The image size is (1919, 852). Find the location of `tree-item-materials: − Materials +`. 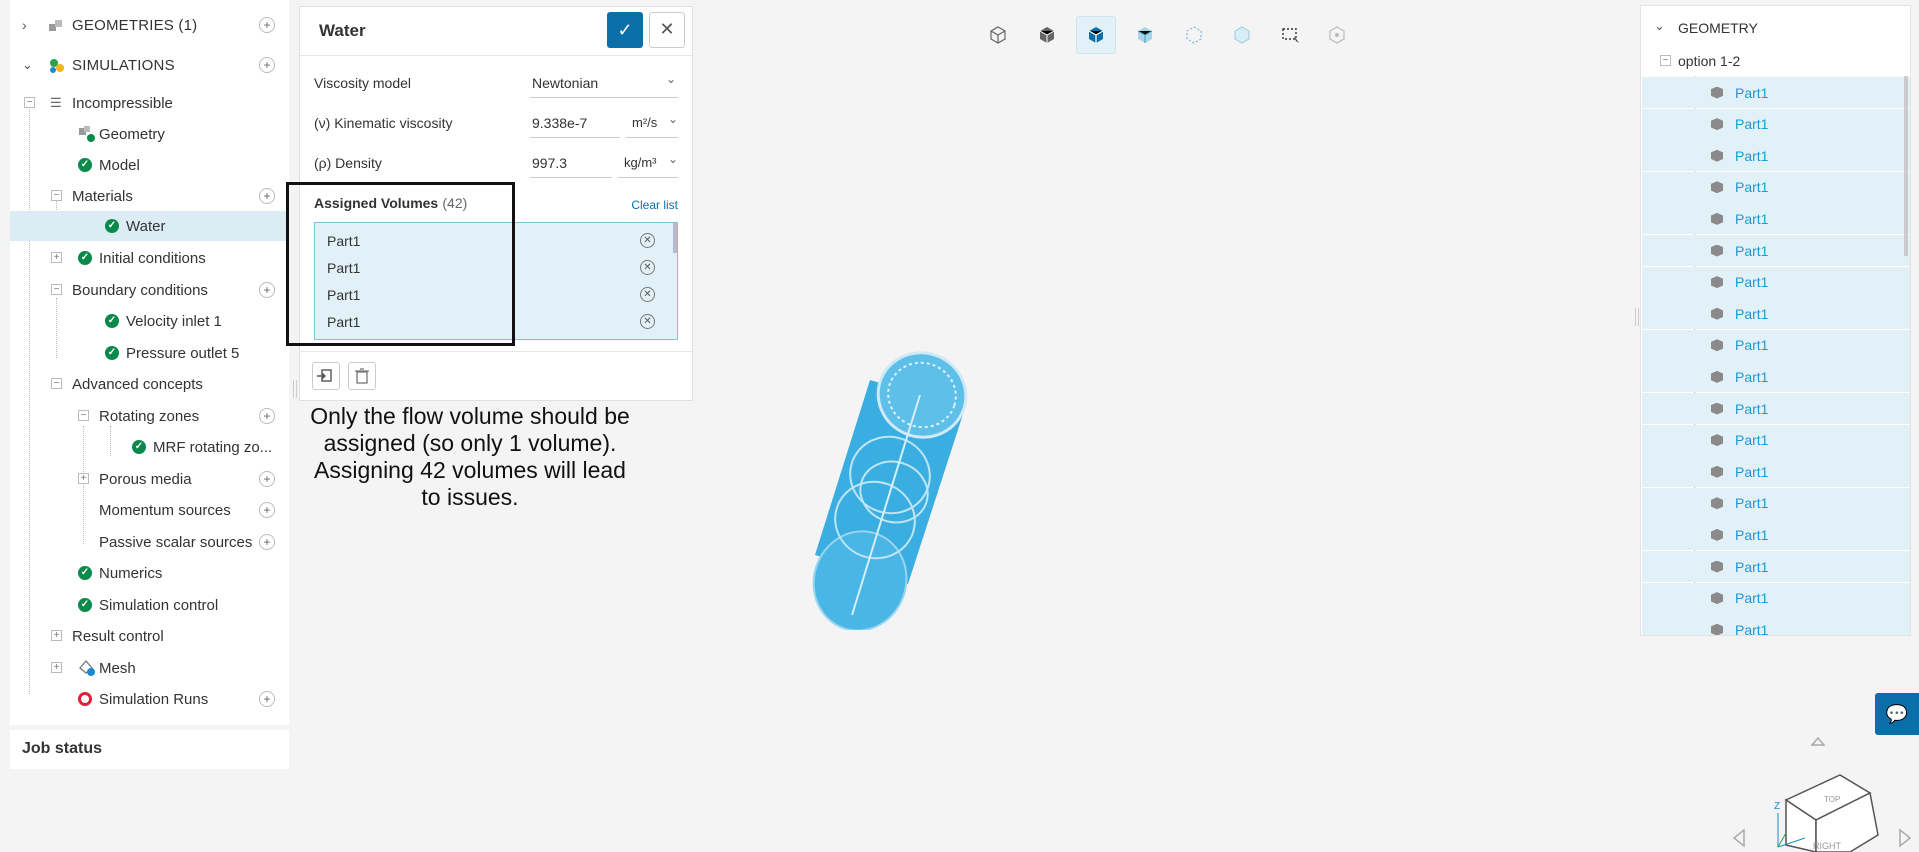

tree-item-materials: − Materials + is located at coordinates (149, 196).